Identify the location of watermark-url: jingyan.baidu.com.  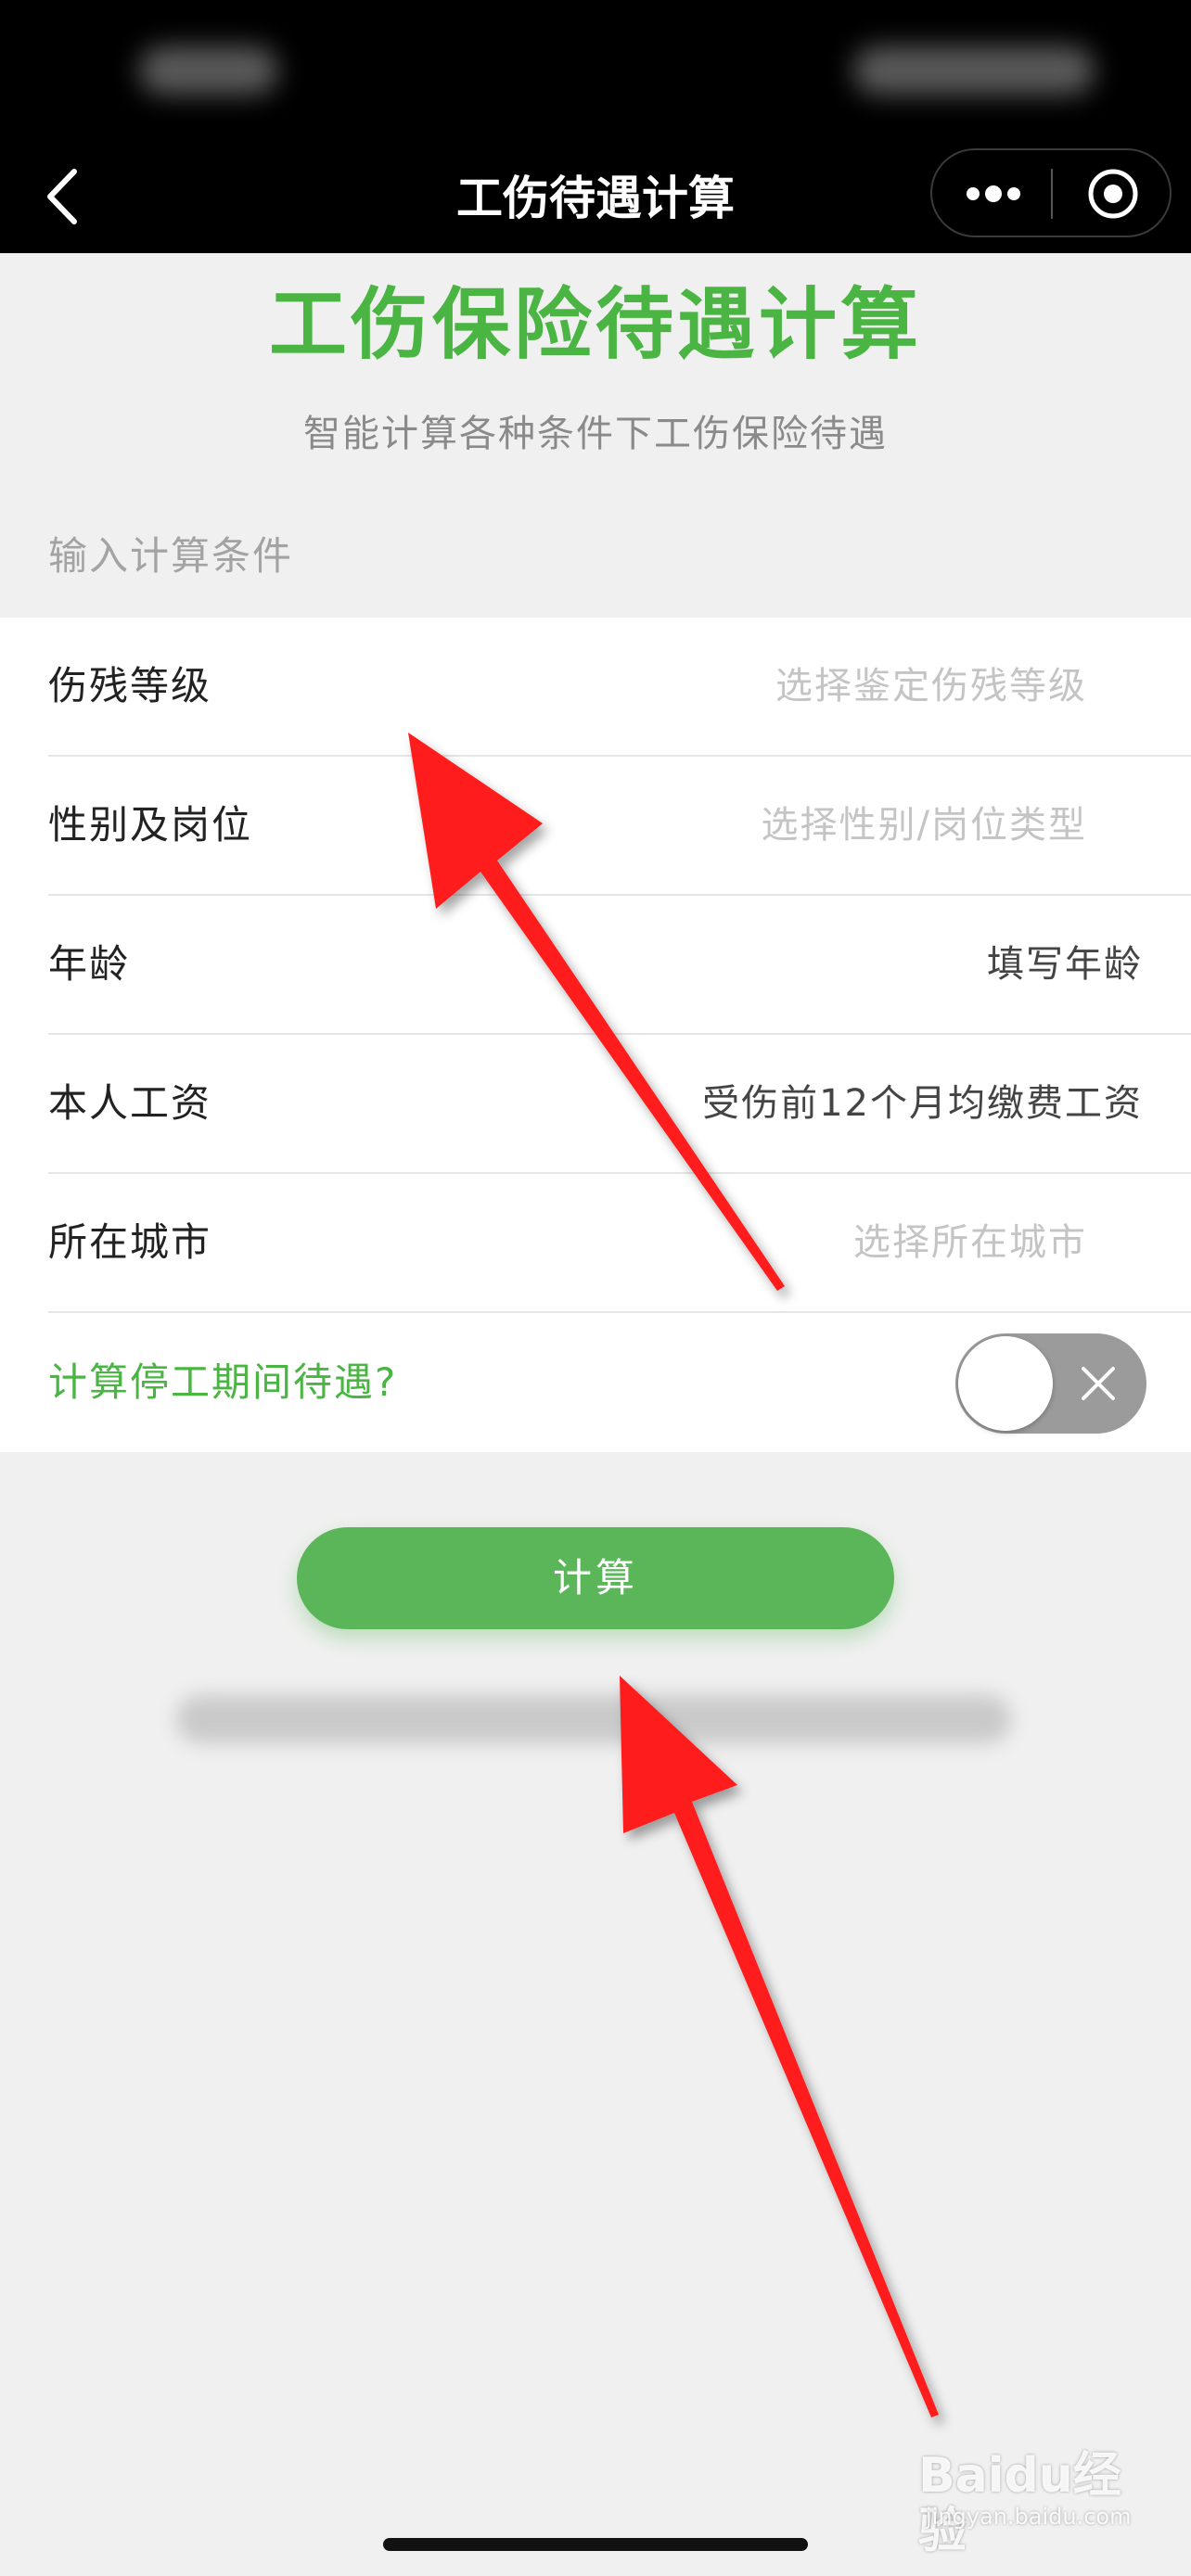
(1029, 2517).